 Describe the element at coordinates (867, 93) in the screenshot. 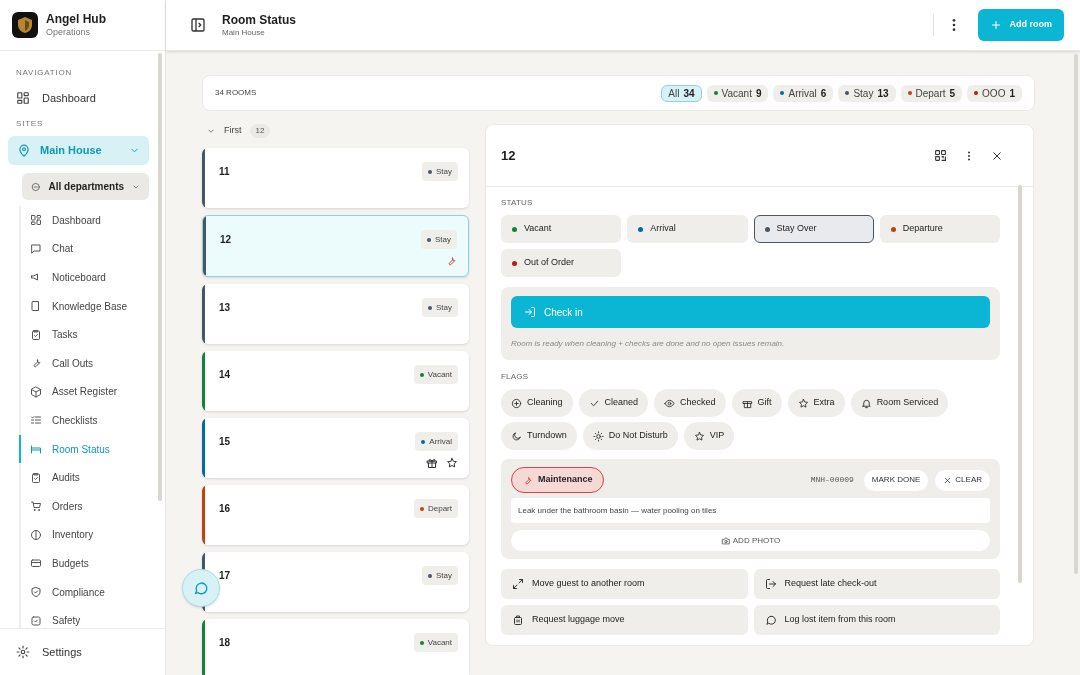

I see `filter-chip: Stay 13` at that location.